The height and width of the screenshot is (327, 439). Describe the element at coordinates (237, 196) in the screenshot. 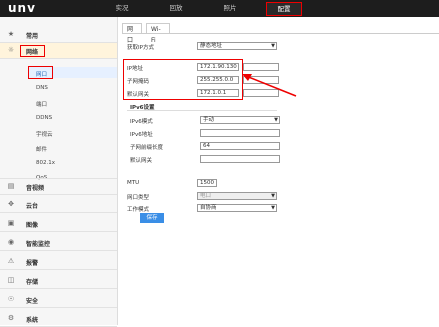

I see `port-type-select: 电口 ▼` at that location.